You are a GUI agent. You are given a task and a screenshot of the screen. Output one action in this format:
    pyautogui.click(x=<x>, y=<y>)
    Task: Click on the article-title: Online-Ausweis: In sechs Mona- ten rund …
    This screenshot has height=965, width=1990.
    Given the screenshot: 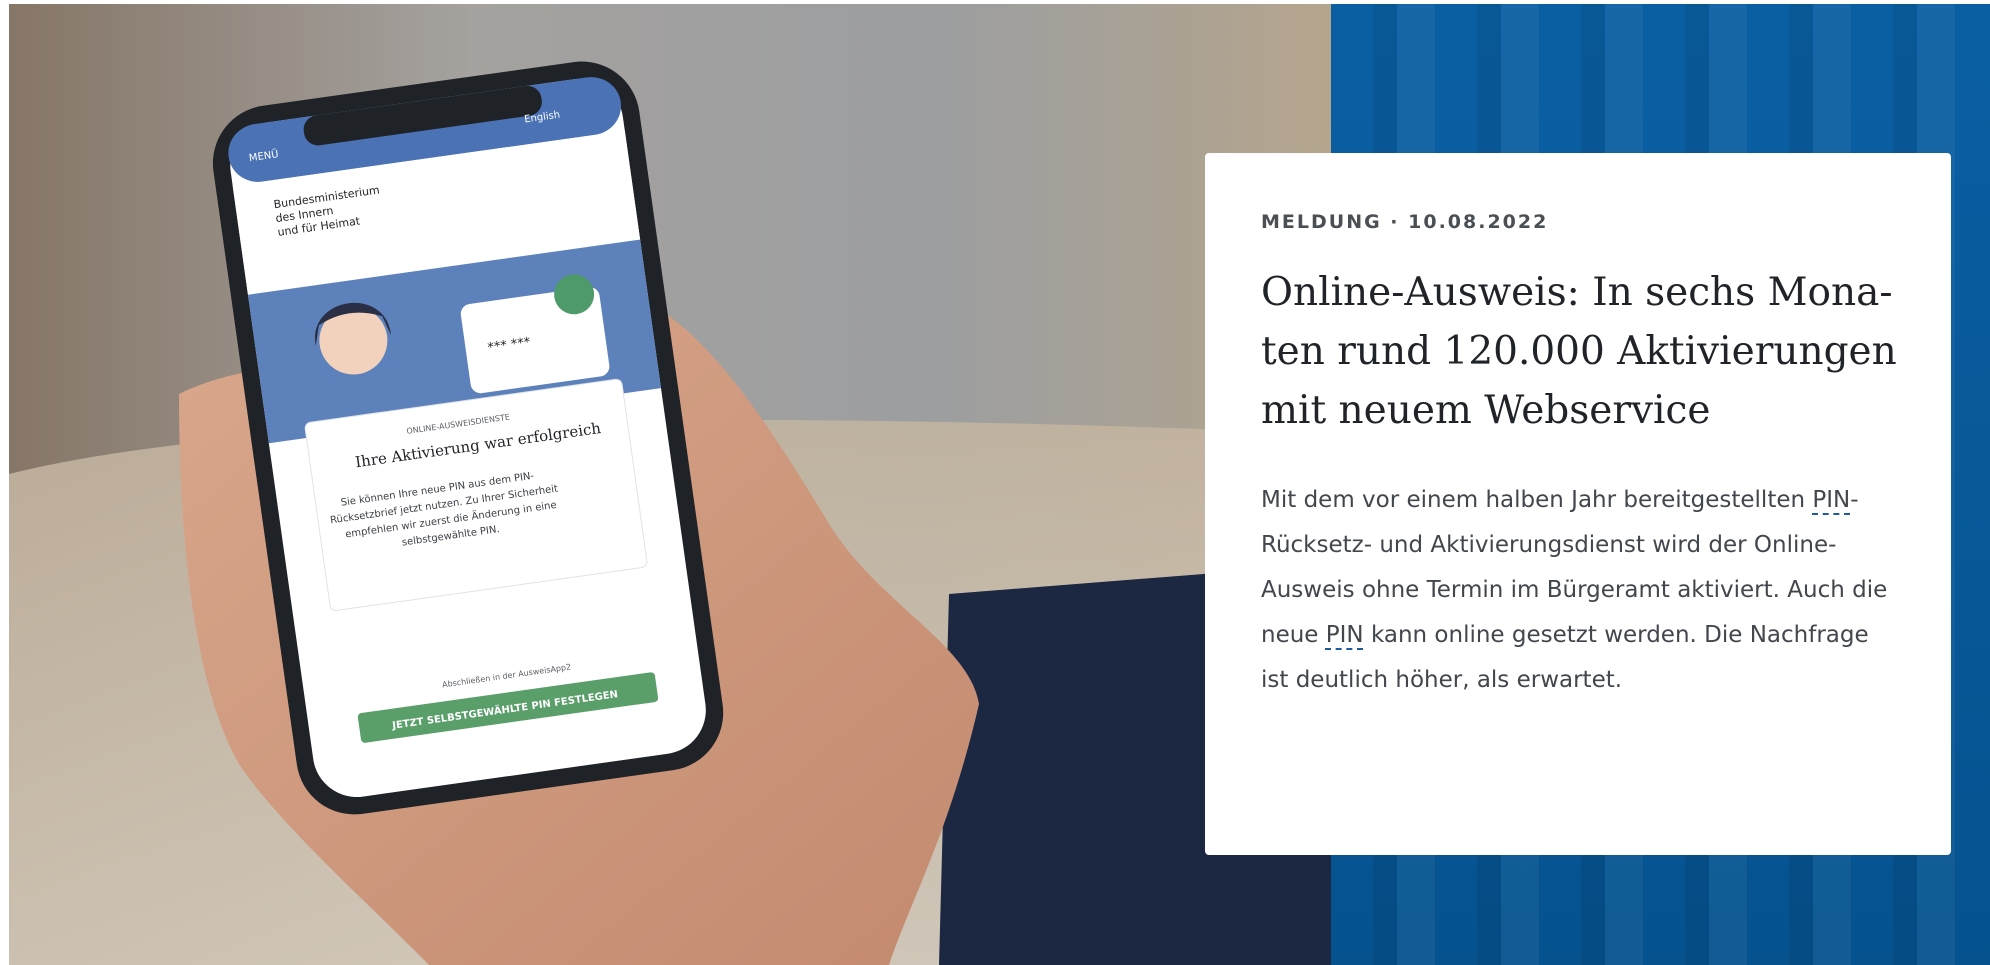 What is the action you would take?
    pyautogui.click(x=1581, y=351)
    